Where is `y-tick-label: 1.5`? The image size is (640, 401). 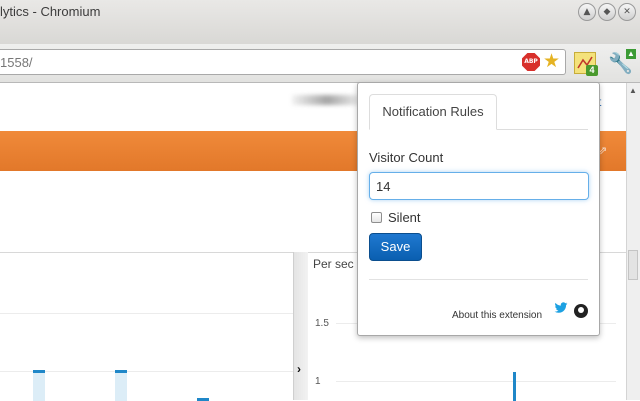 y-tick-label: 1.5 is located at coordinates (322, 323).